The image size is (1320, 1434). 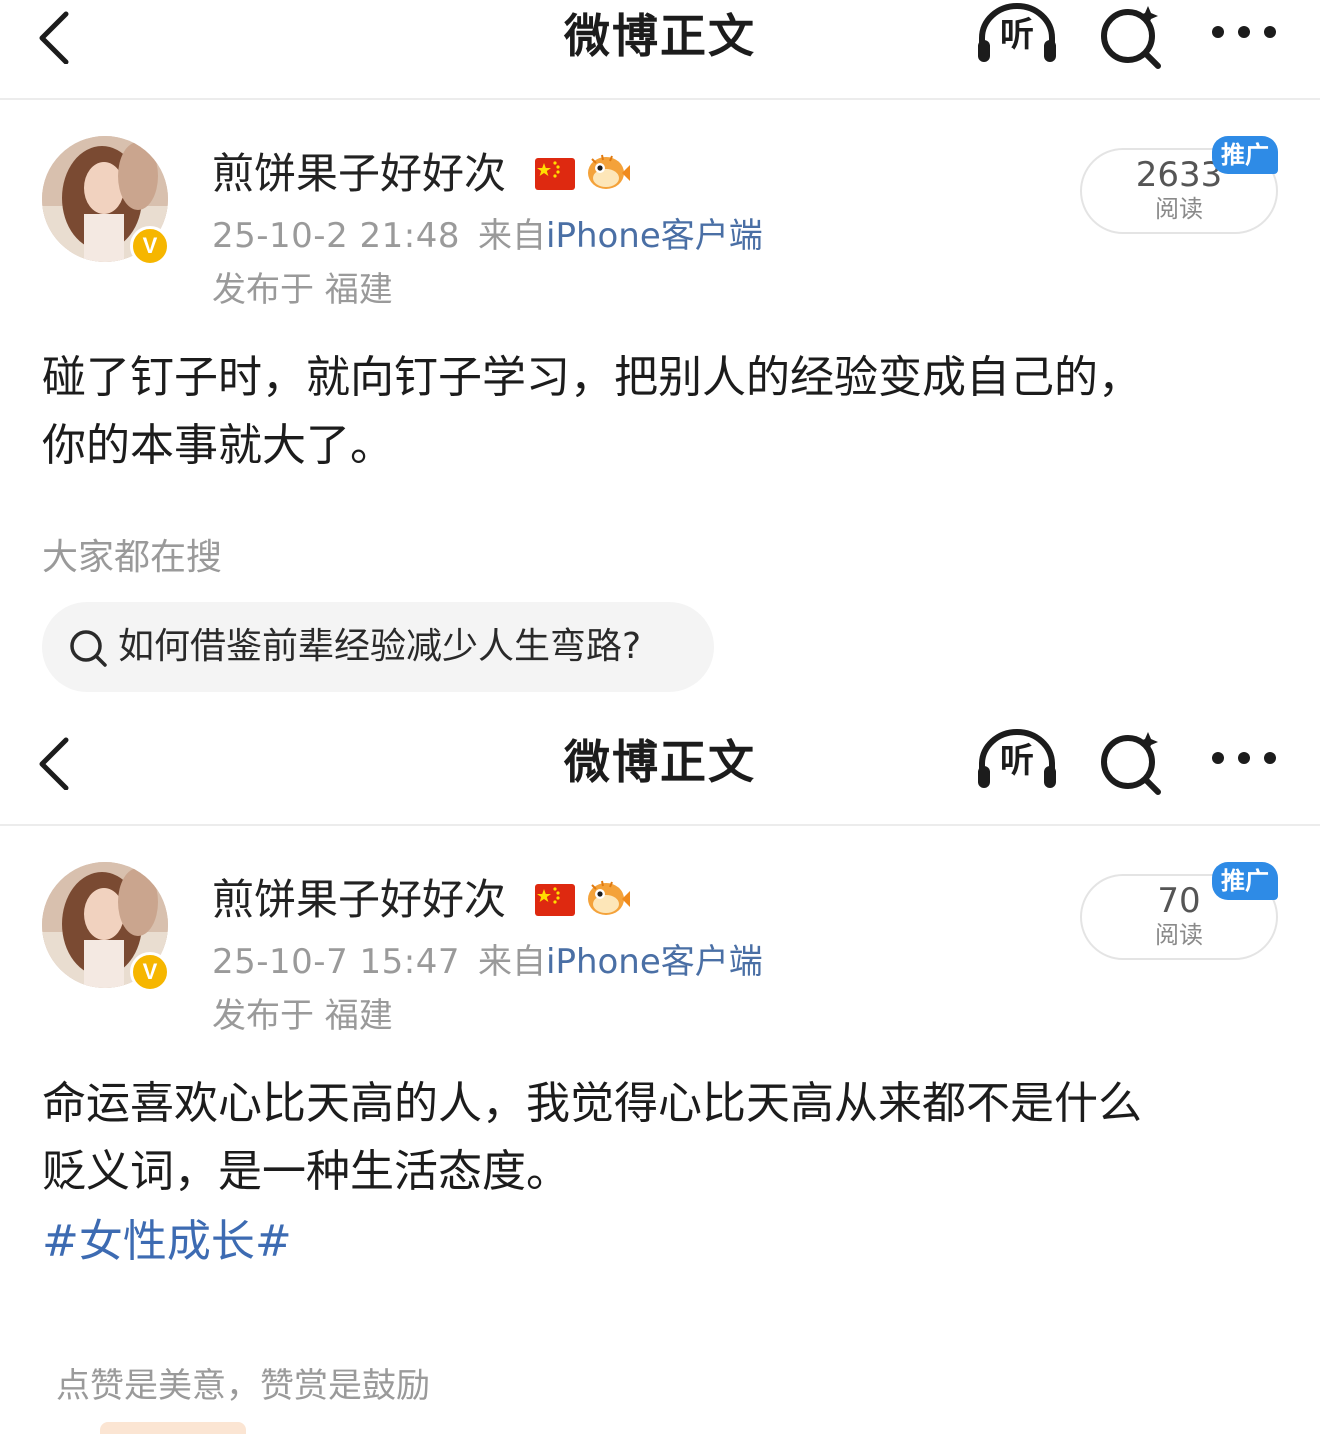 I want to click on trending-query: 如何借鉴前辈经验减少人生弯路?, so click(x=380, y=646).